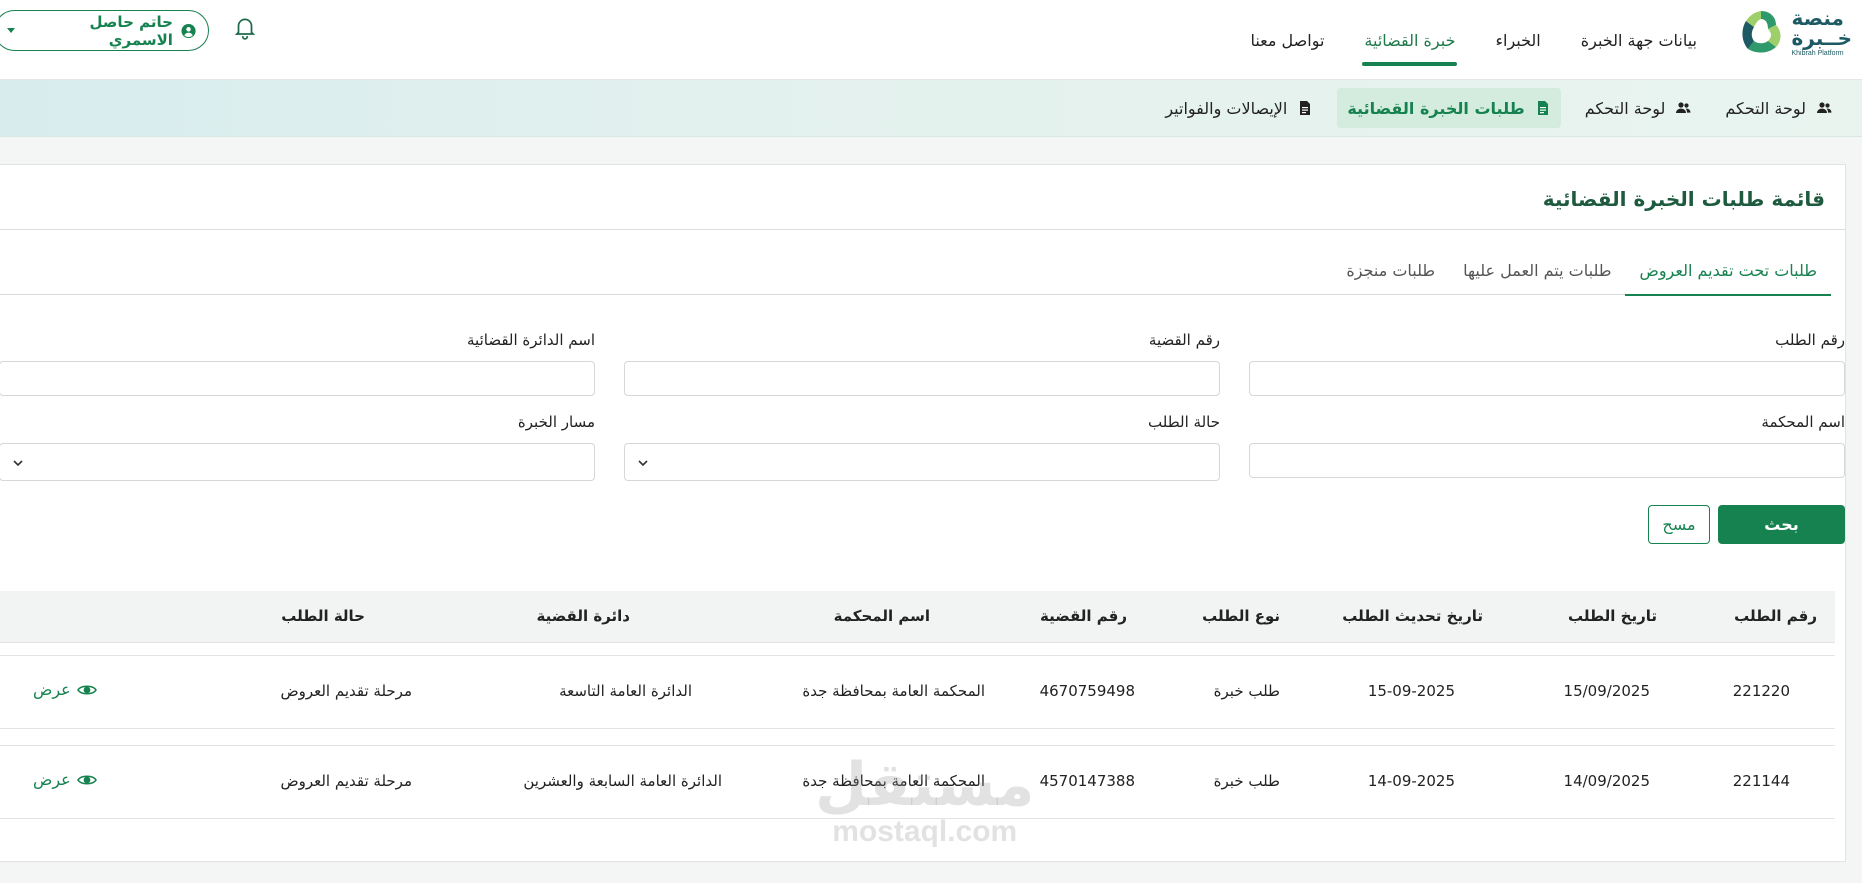 The height and width of the screenshot is (883, 1862). Describe the element at coordinates (922, 378) in the screenshot. I see `case-number-input` at that location.